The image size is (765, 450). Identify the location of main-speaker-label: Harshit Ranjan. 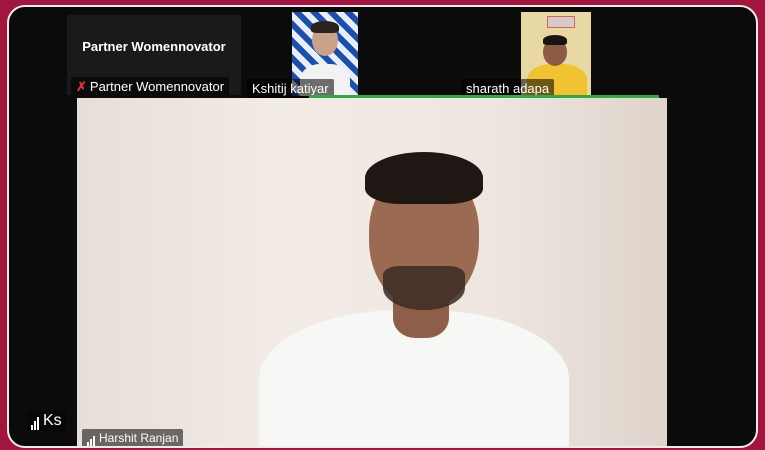
(133, 437).